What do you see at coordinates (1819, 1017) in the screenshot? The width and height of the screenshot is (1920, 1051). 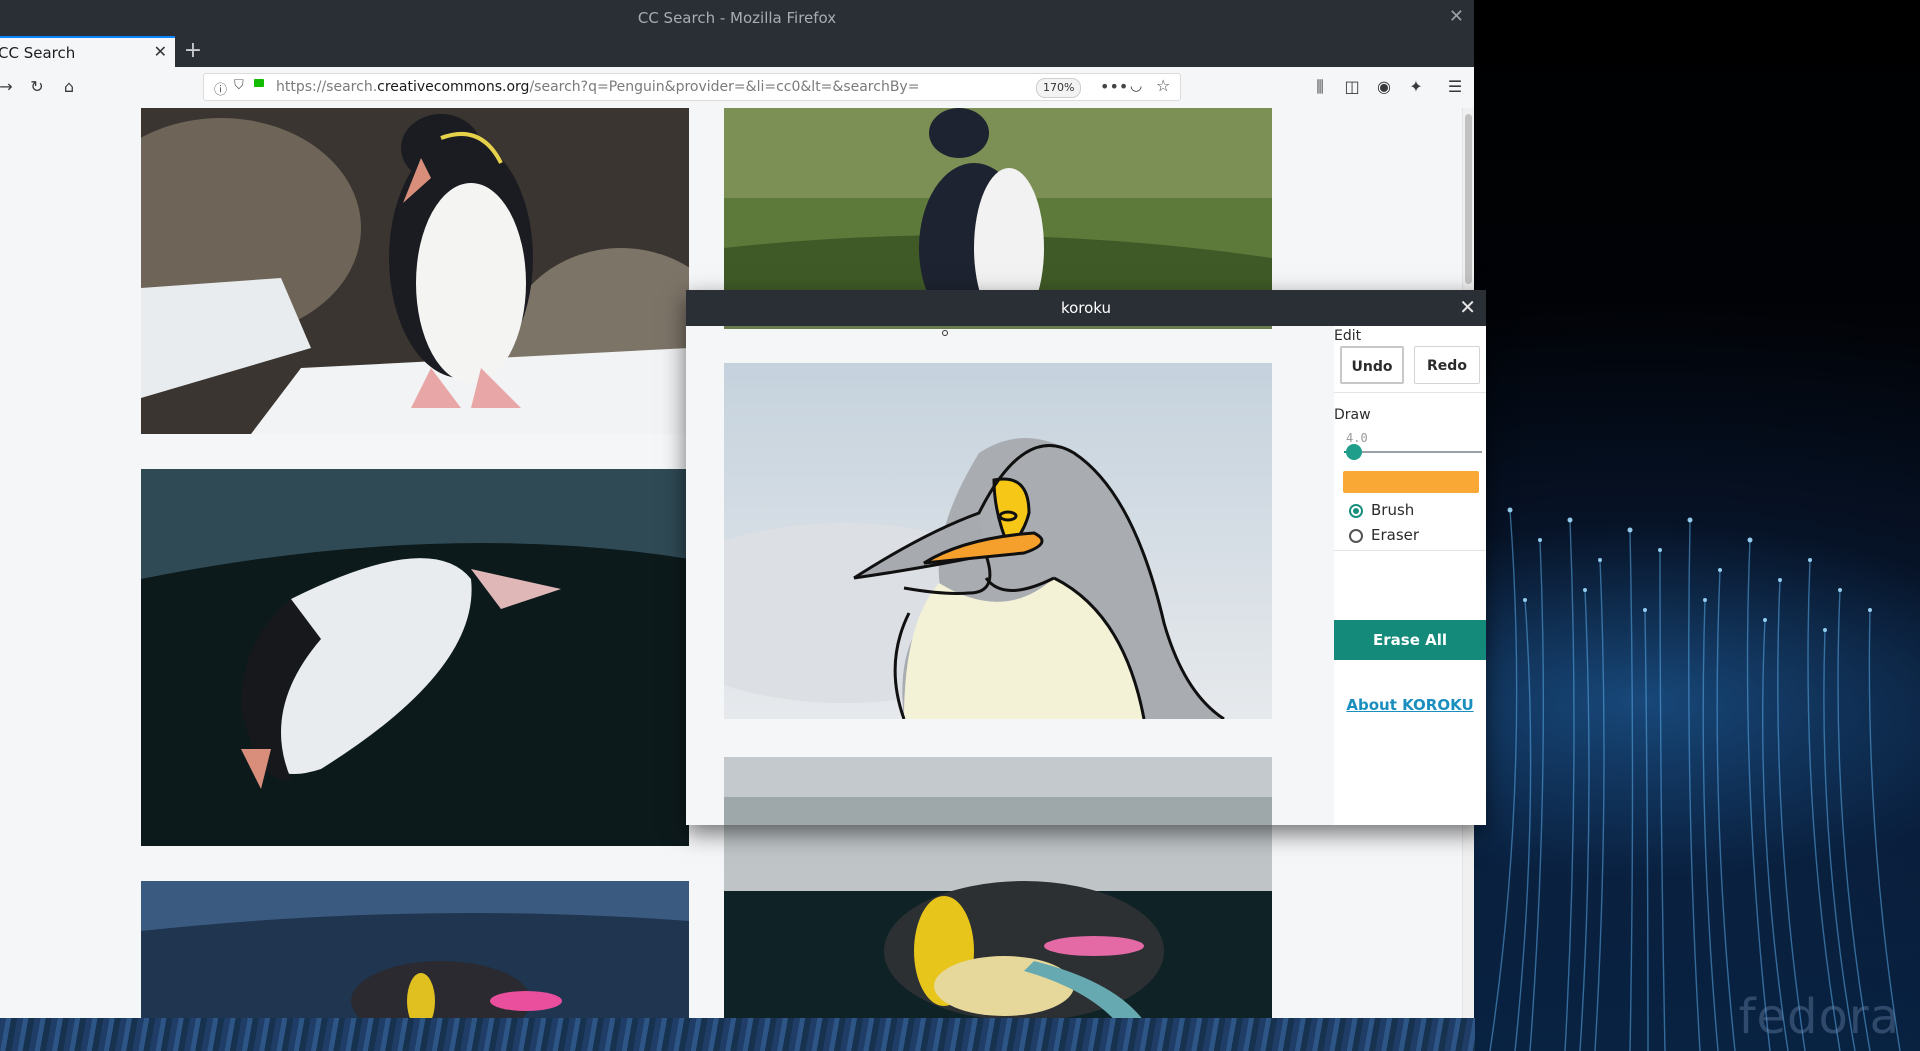 I see `fedora-watermark: fedora` at bounding box center [1819, 1017].